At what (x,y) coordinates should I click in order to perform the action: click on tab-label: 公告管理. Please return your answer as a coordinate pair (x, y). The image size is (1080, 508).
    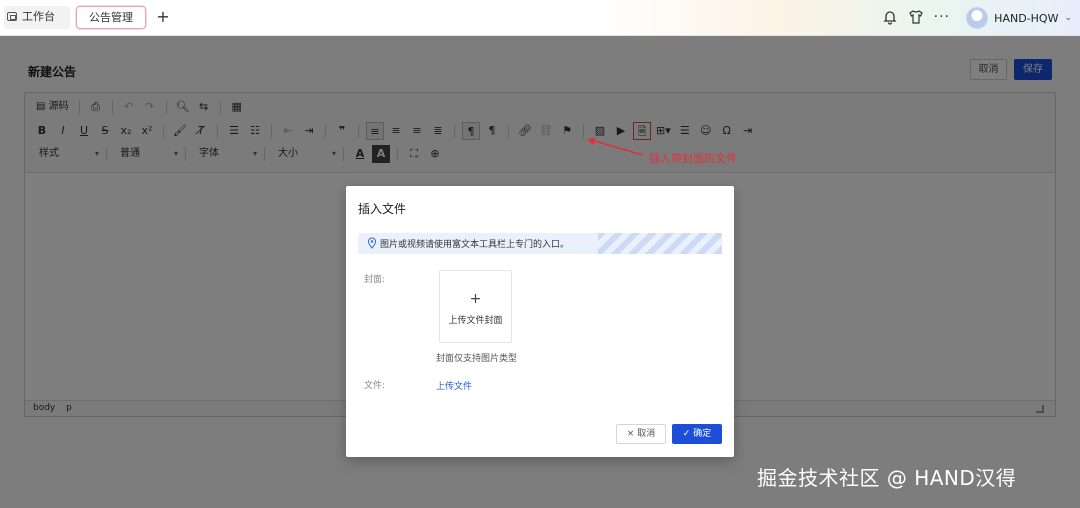
    Looking at the image, I should click on (111, 17).